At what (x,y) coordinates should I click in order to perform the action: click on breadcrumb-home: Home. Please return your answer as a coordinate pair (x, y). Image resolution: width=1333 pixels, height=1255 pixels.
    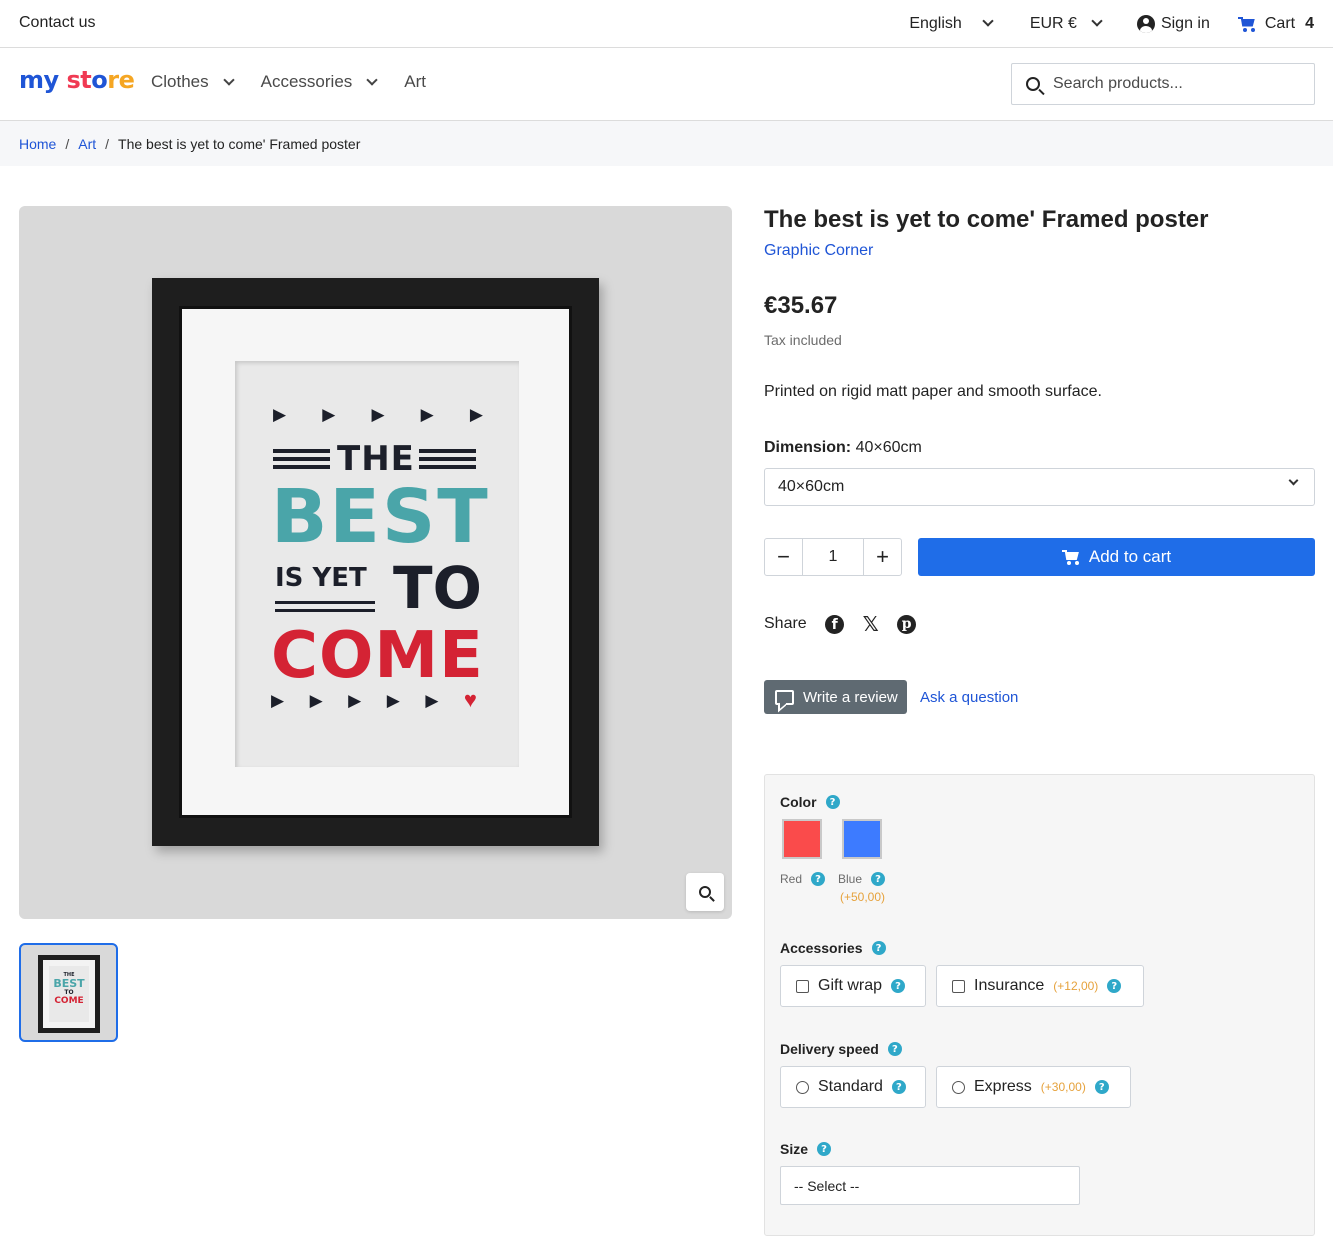
    Looking at the image, I should click on (37, 144).